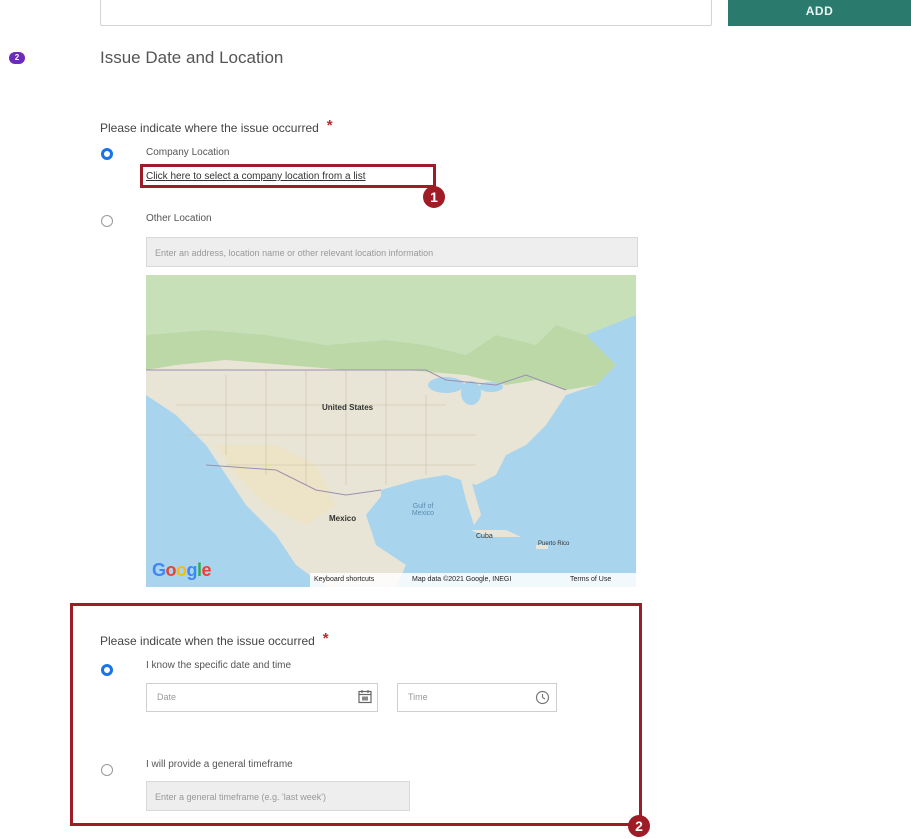 This screenshot has width=911, height=839. What do you see at coordinates (423, 510) in the screenshot?
I see `map-label-gulf: Gulf of Mexico` at bounding box center [423, 510].